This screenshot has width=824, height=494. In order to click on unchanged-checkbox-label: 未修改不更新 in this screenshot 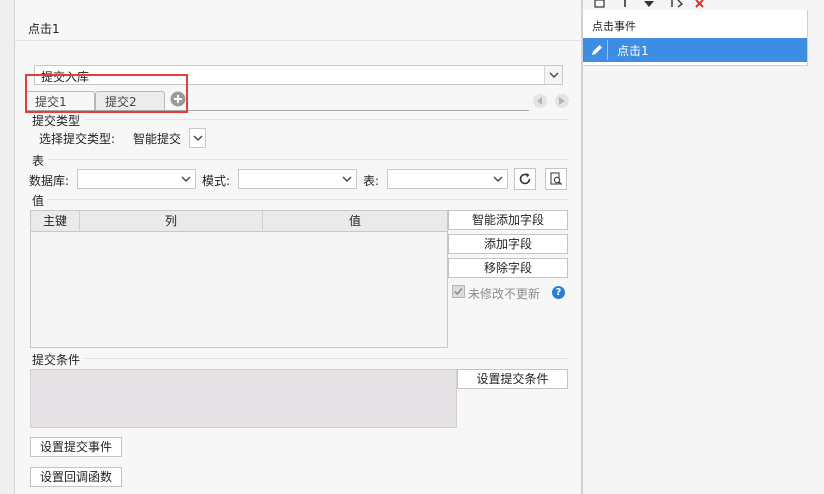, I will do `click(504, 294)`.